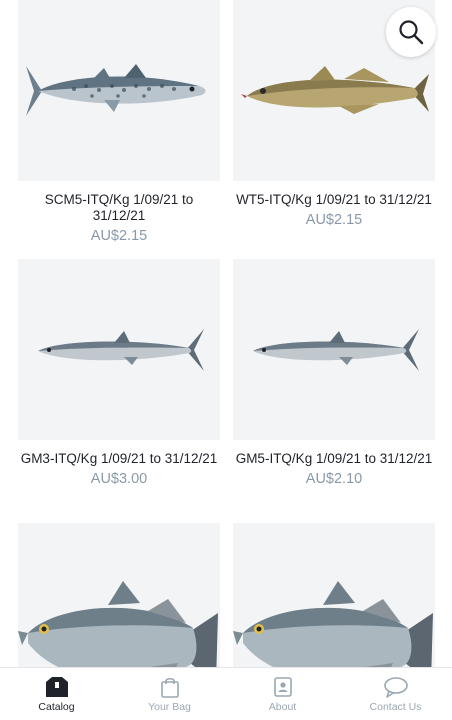  What do you see at coordinates (116, 89) in the screenshot?
I see `spotted-mackerel-image` at bounding box center [116, 89].